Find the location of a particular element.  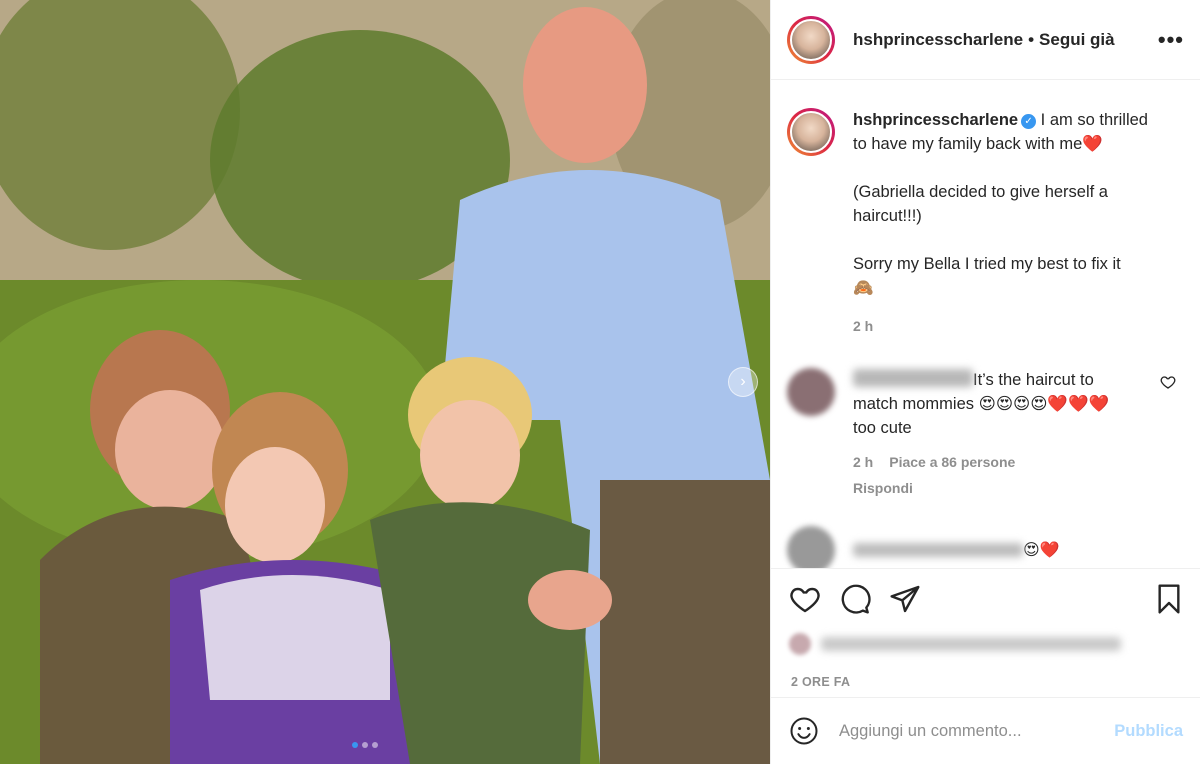

likes-text-blurred is located at coordinates (971, 644).